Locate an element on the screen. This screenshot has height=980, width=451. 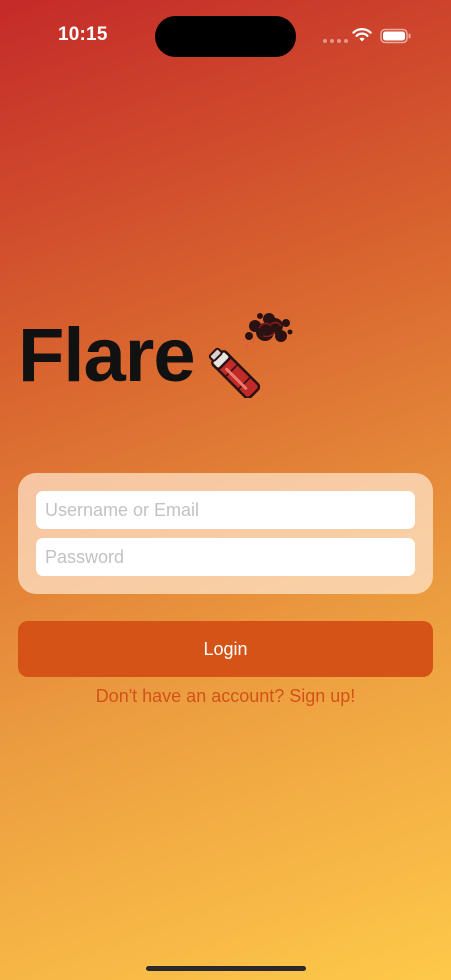
signal-icon is located at coordinates (335, 41).